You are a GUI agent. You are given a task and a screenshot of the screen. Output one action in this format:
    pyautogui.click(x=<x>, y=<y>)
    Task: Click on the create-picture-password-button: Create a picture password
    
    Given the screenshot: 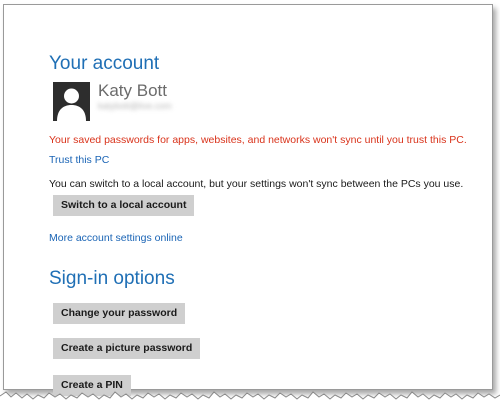 What is the action you would take?
    pyautogui.click(x=127, y=348)
    